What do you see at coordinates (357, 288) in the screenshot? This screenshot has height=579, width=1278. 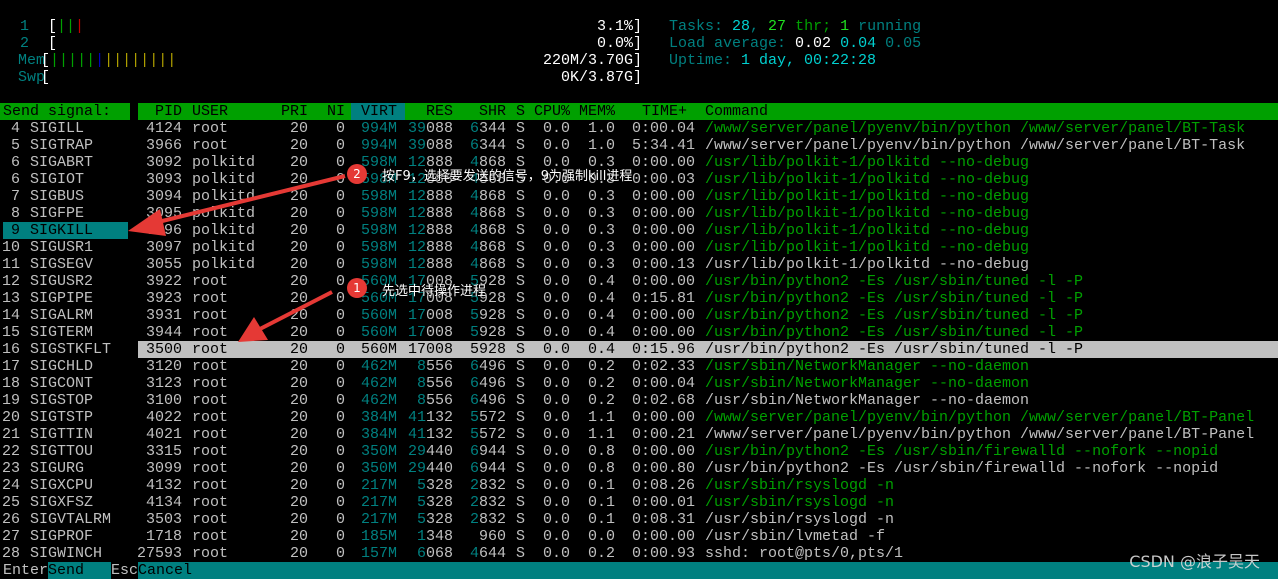 I see `step1-badge: 1` at bounding box center [357, 288].